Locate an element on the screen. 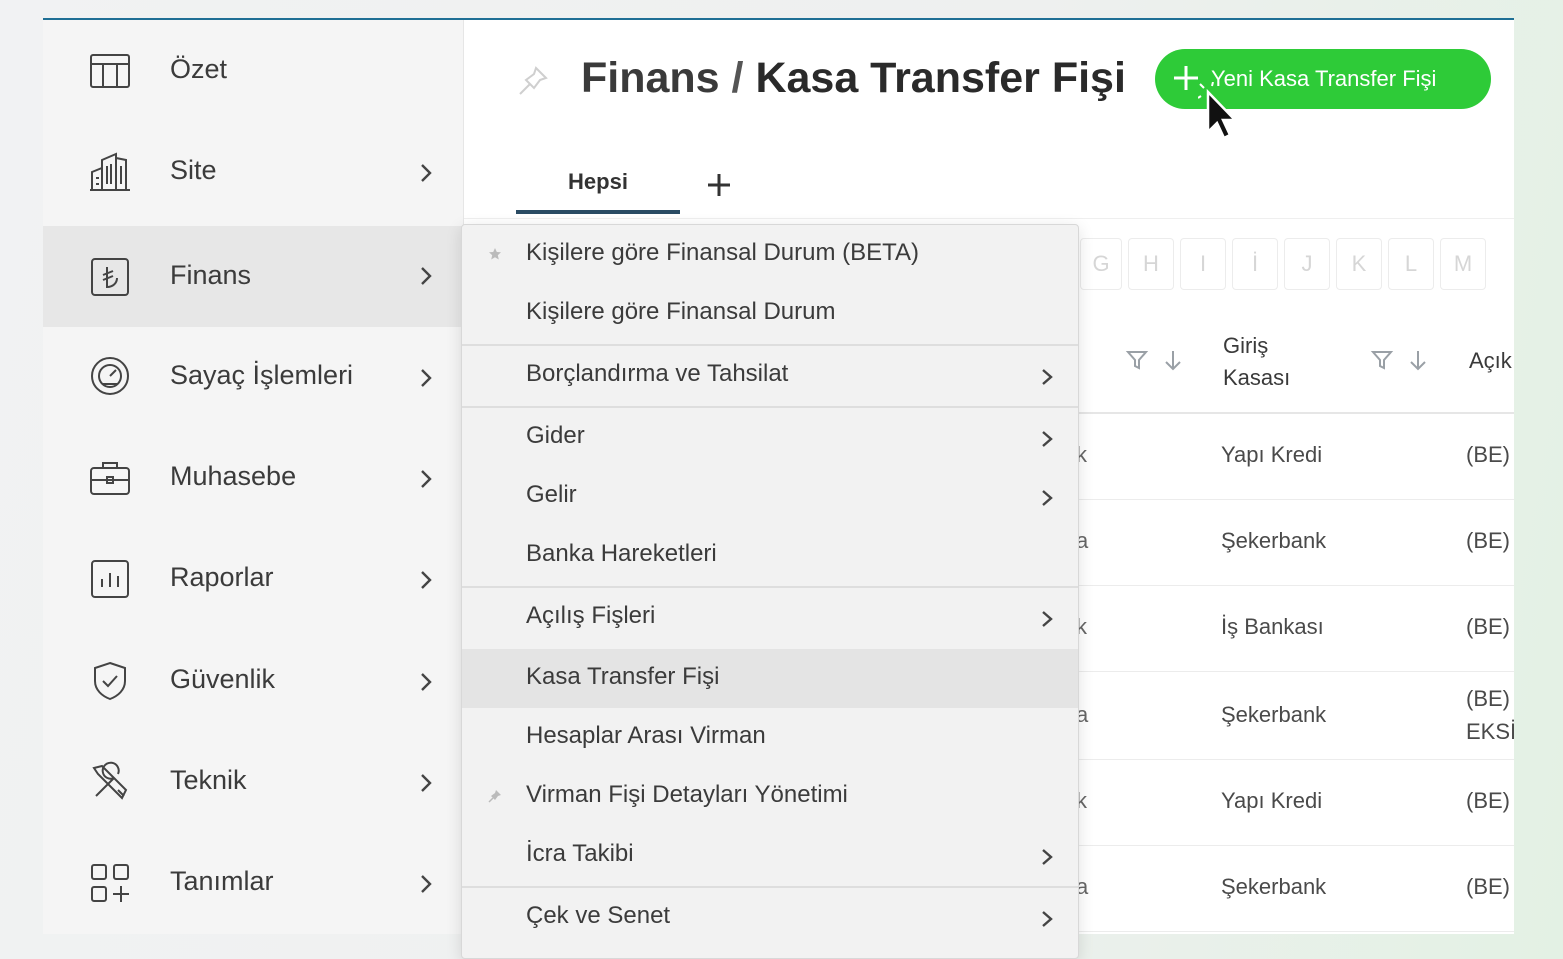 The height and width of the screenshot is (959, 1563). menu-item: Kişilere göre Finansal Durum is located at coordinates (770, 313).